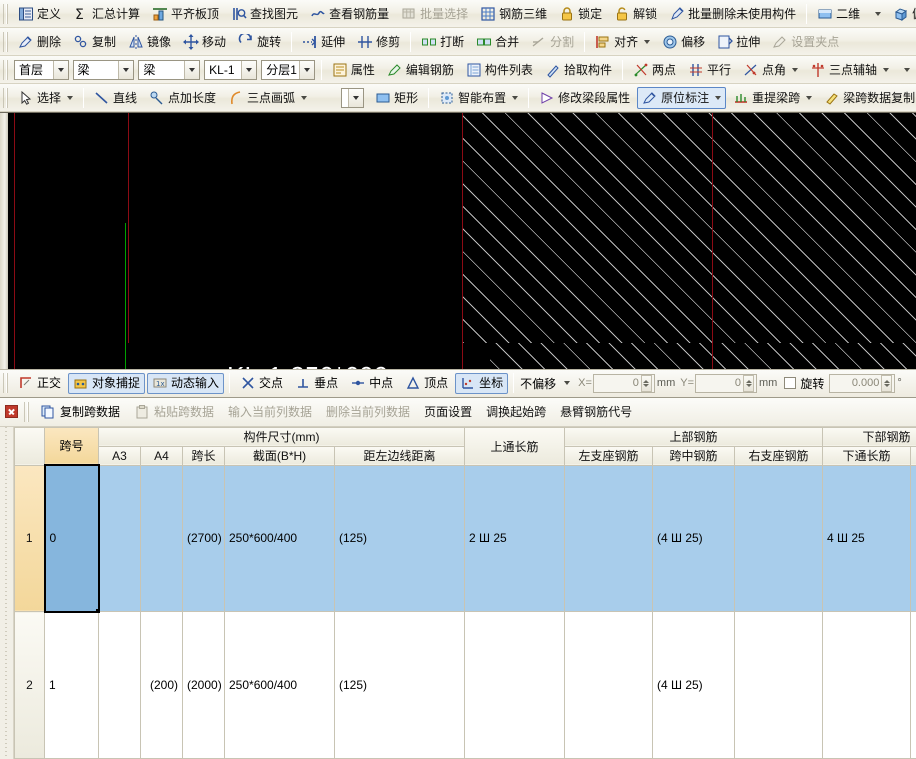 The height and width of the screenshot is (759, 916). What do you see at coordinates (867, 538) in the screenshot?
I see `cell-bottom-through: 4 Ш 25` at bounding box center [867, 538].